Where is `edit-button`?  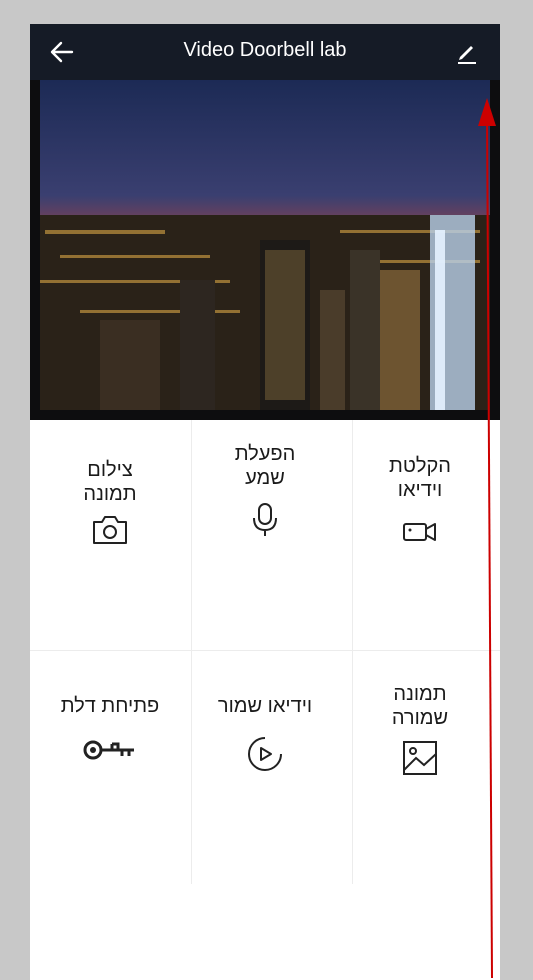
edit-button is located at coordinates (467, 52).